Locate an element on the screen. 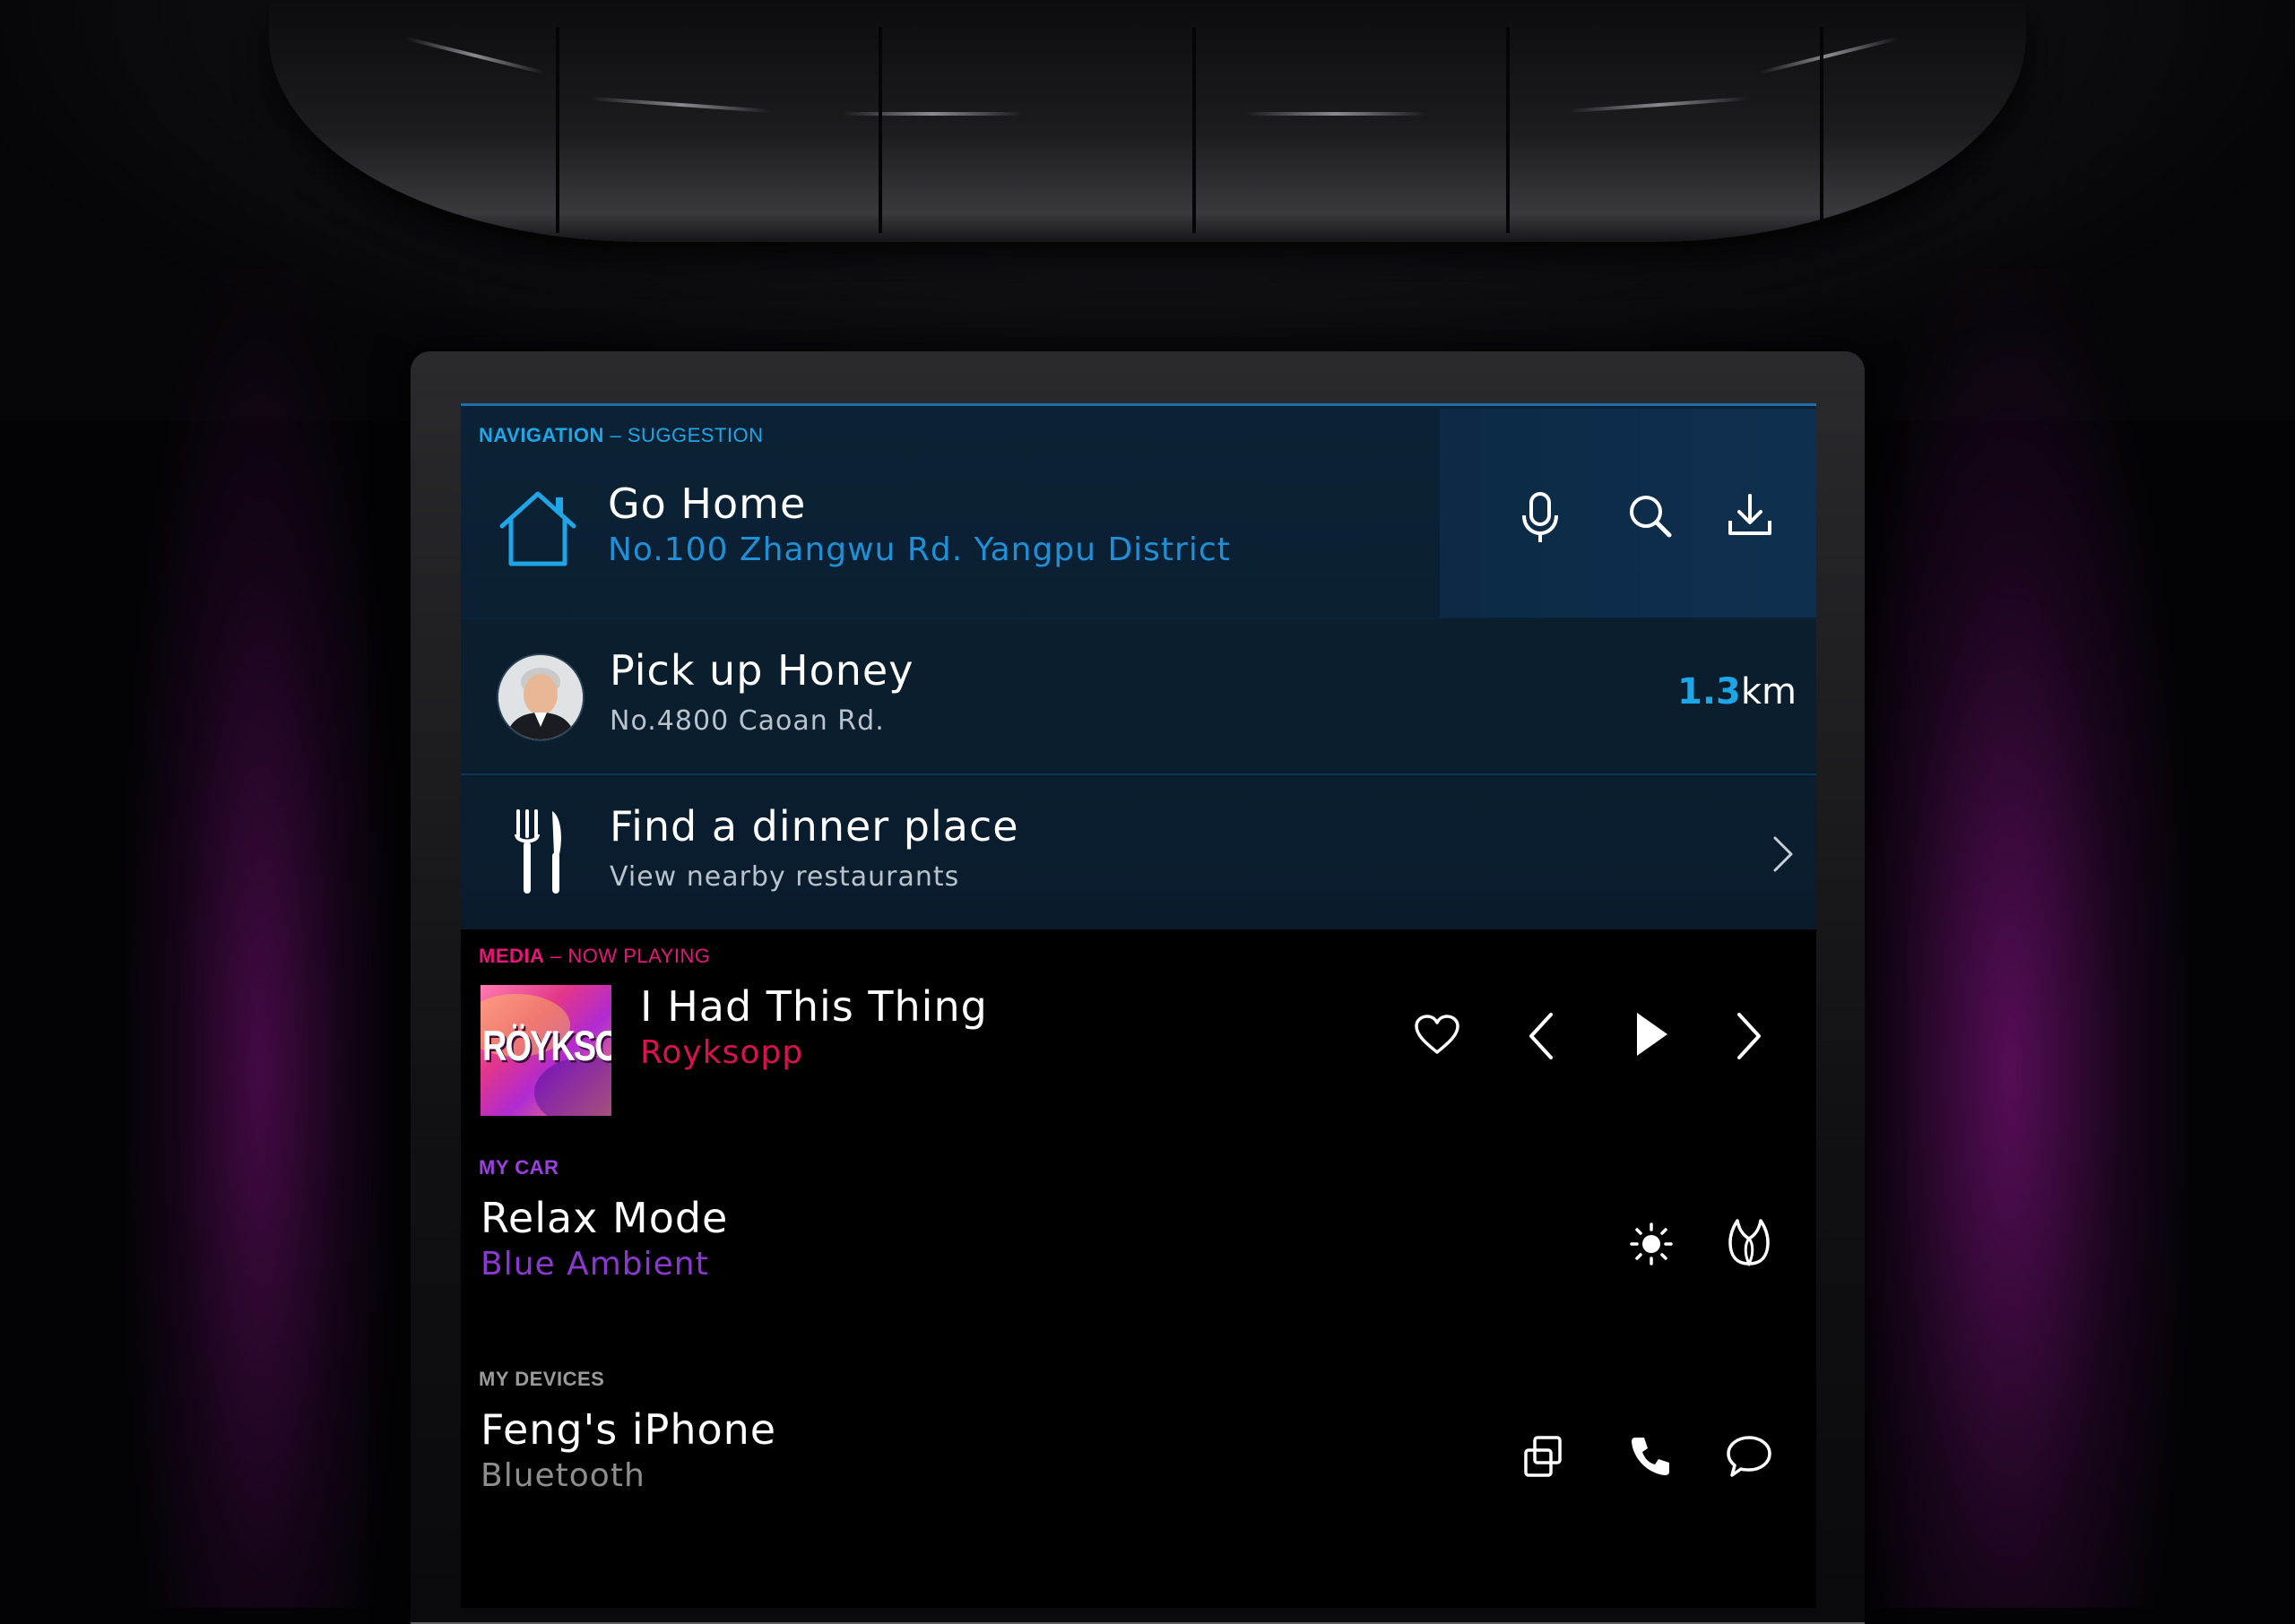 The height and width of the screenshot is (1624, 2295). message-icon is located at coordinates (1749, 1457).